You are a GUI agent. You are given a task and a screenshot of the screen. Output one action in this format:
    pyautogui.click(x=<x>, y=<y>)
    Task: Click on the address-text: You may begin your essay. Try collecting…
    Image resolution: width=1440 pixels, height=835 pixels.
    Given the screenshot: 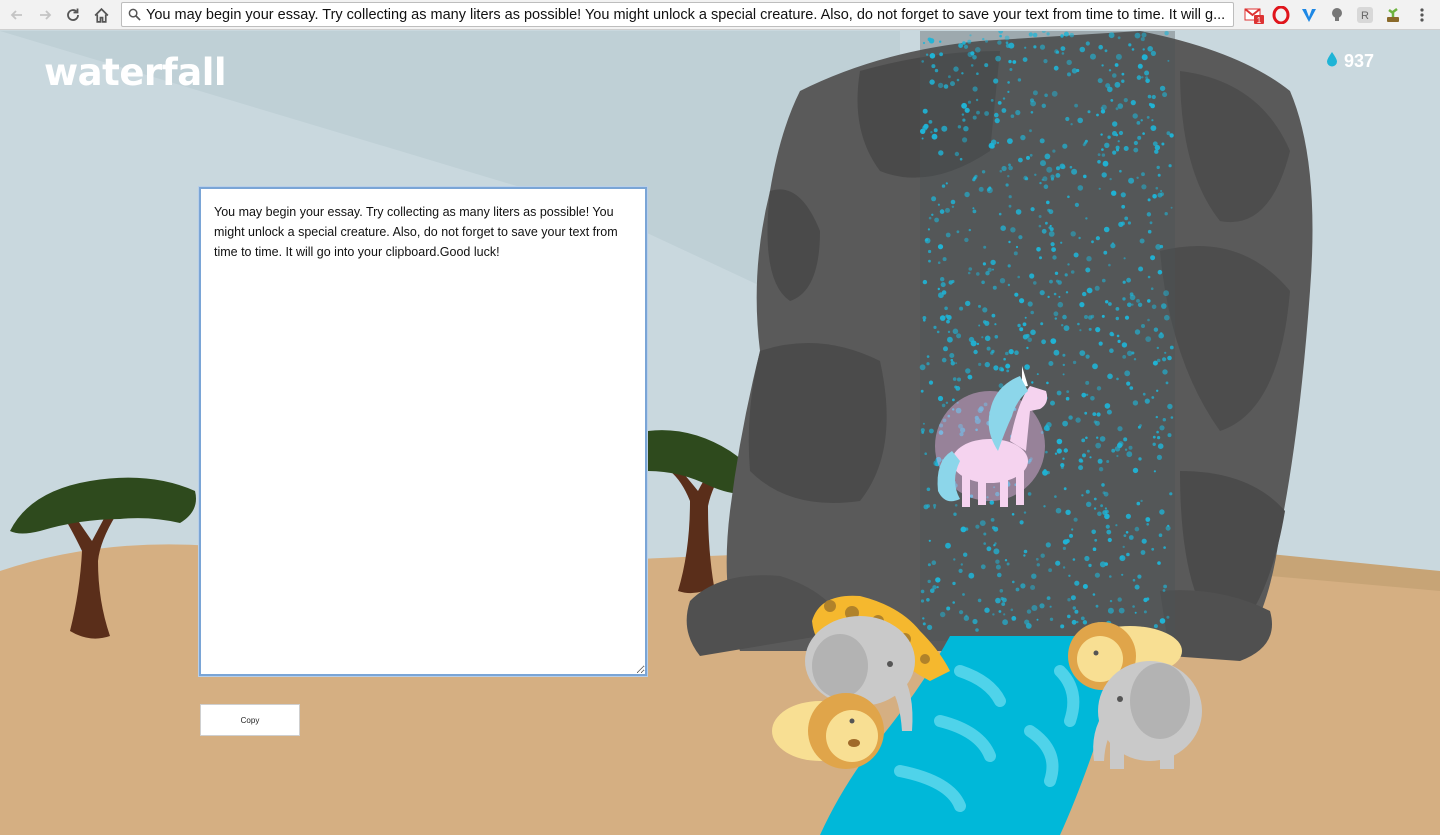 What is the action you would take?
    pyautogui.click(x=686, y=14)
    